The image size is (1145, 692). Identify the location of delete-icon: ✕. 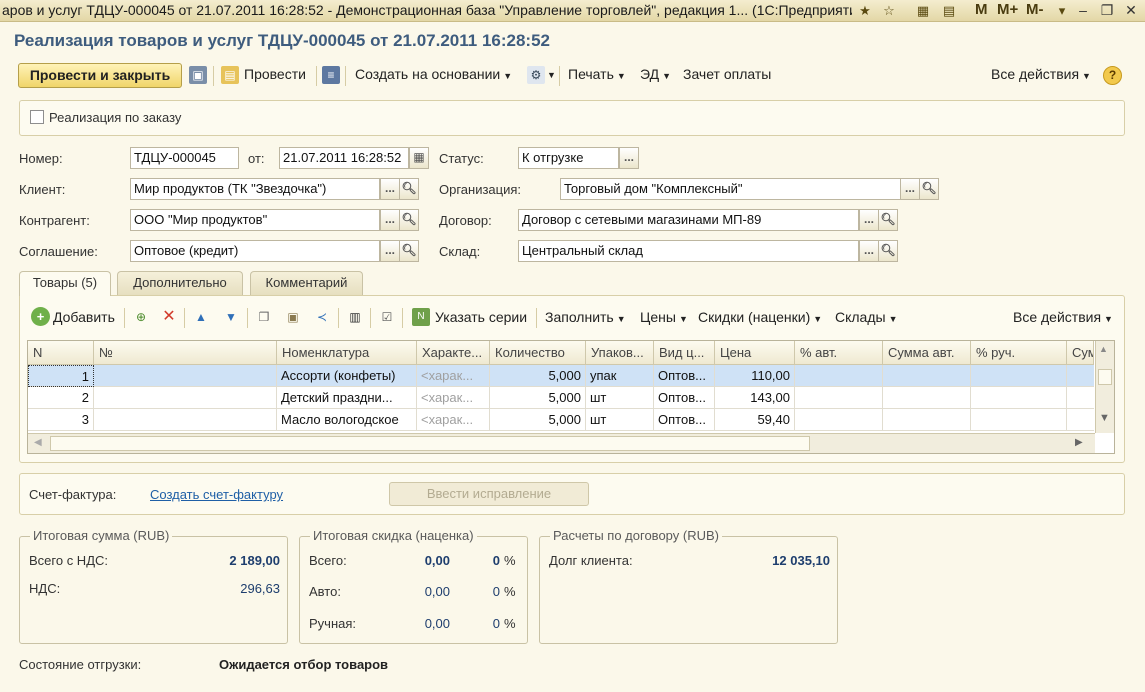
(169, 317).